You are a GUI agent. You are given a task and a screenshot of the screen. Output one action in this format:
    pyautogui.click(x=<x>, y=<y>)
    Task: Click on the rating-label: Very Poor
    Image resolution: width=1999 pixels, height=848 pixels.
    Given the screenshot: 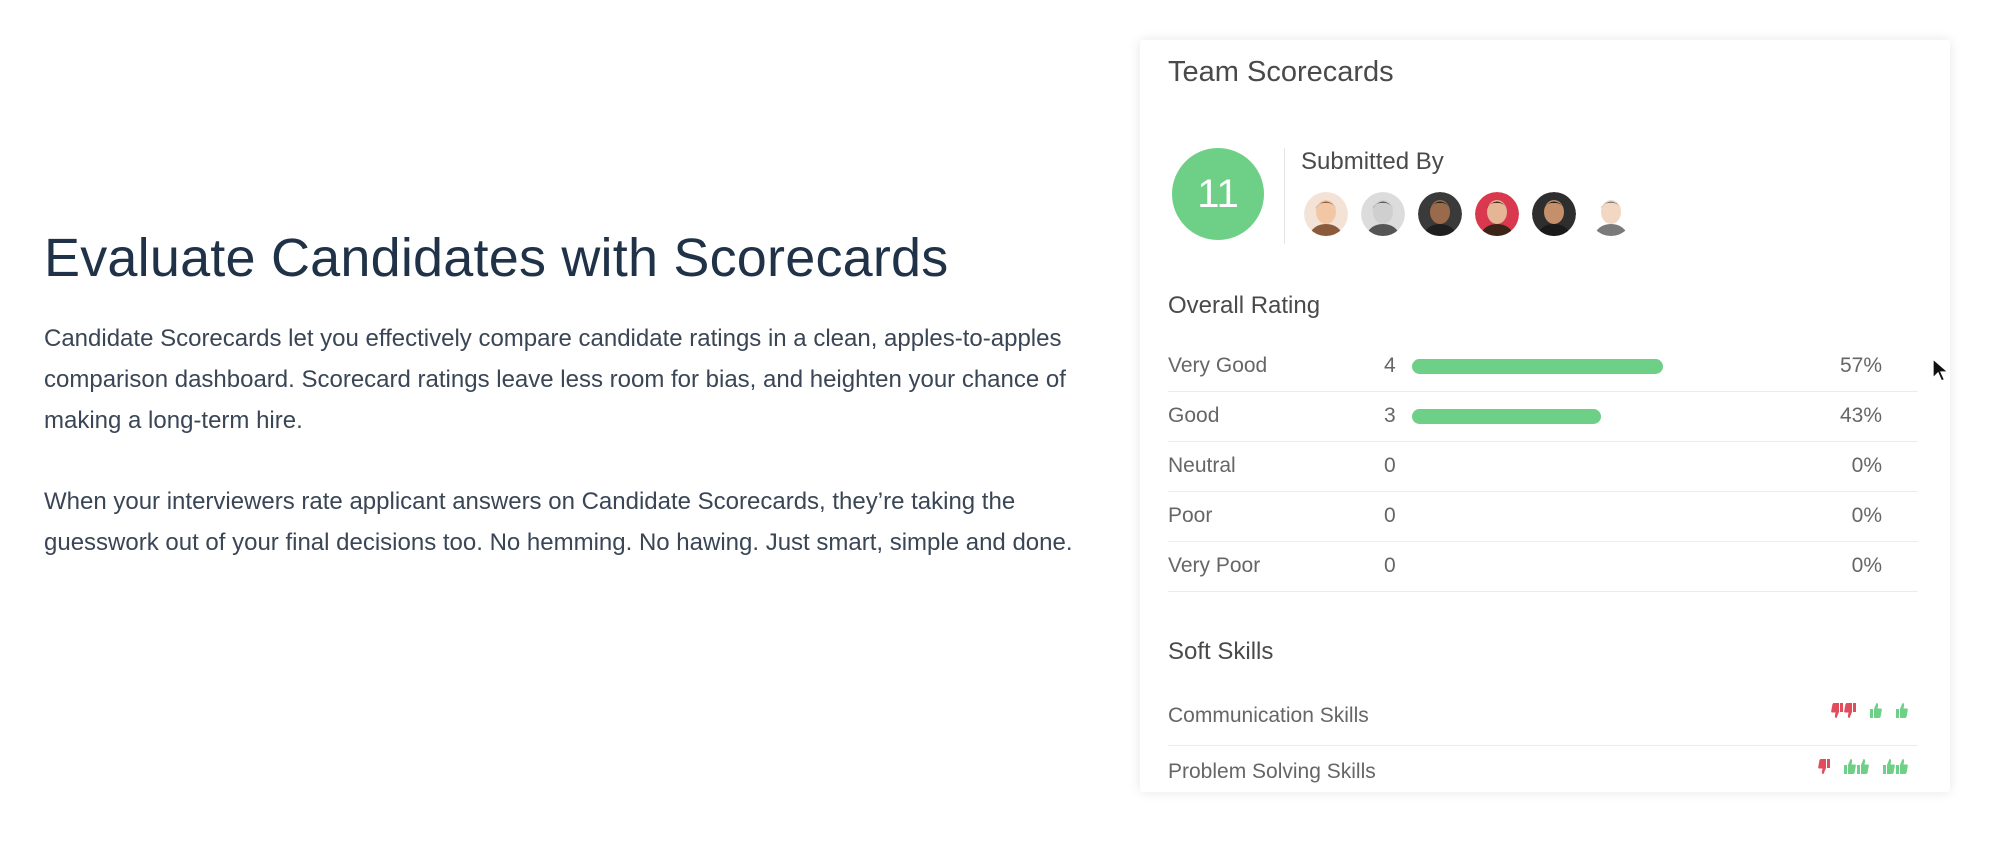 What is the action you would take?
    pyautogui.click(x=1214, y=565)
    